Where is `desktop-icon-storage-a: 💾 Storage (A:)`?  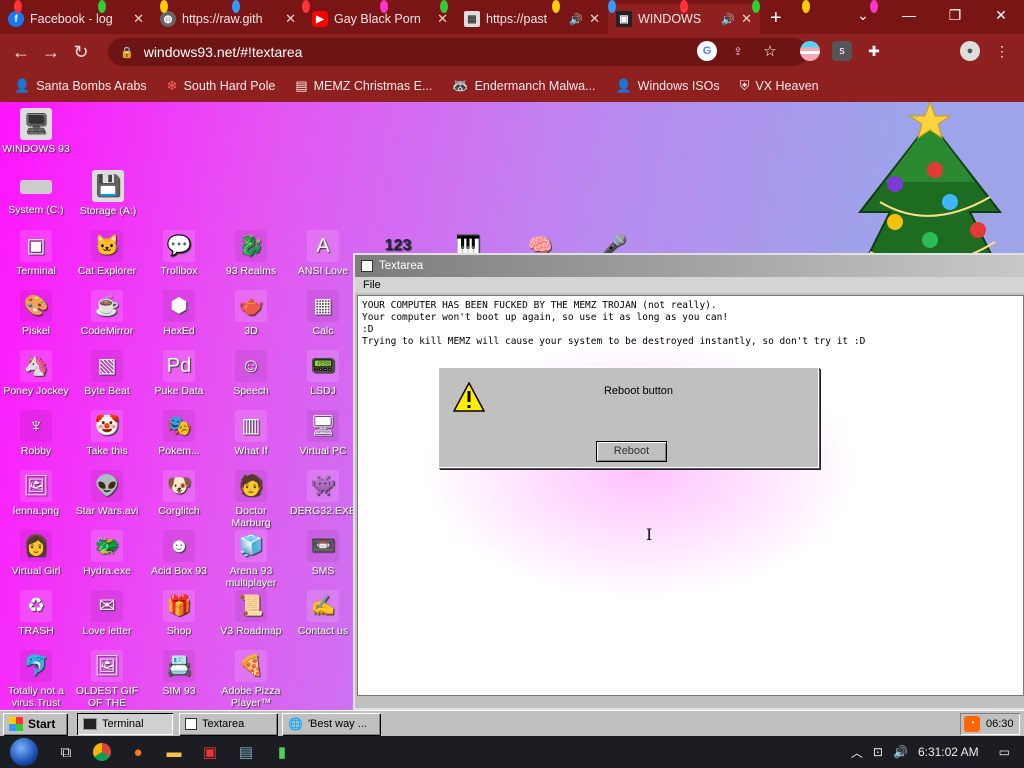
desktop-icon-storage-a: 💾 Storage (A:) is located at coordinates (108, 193).